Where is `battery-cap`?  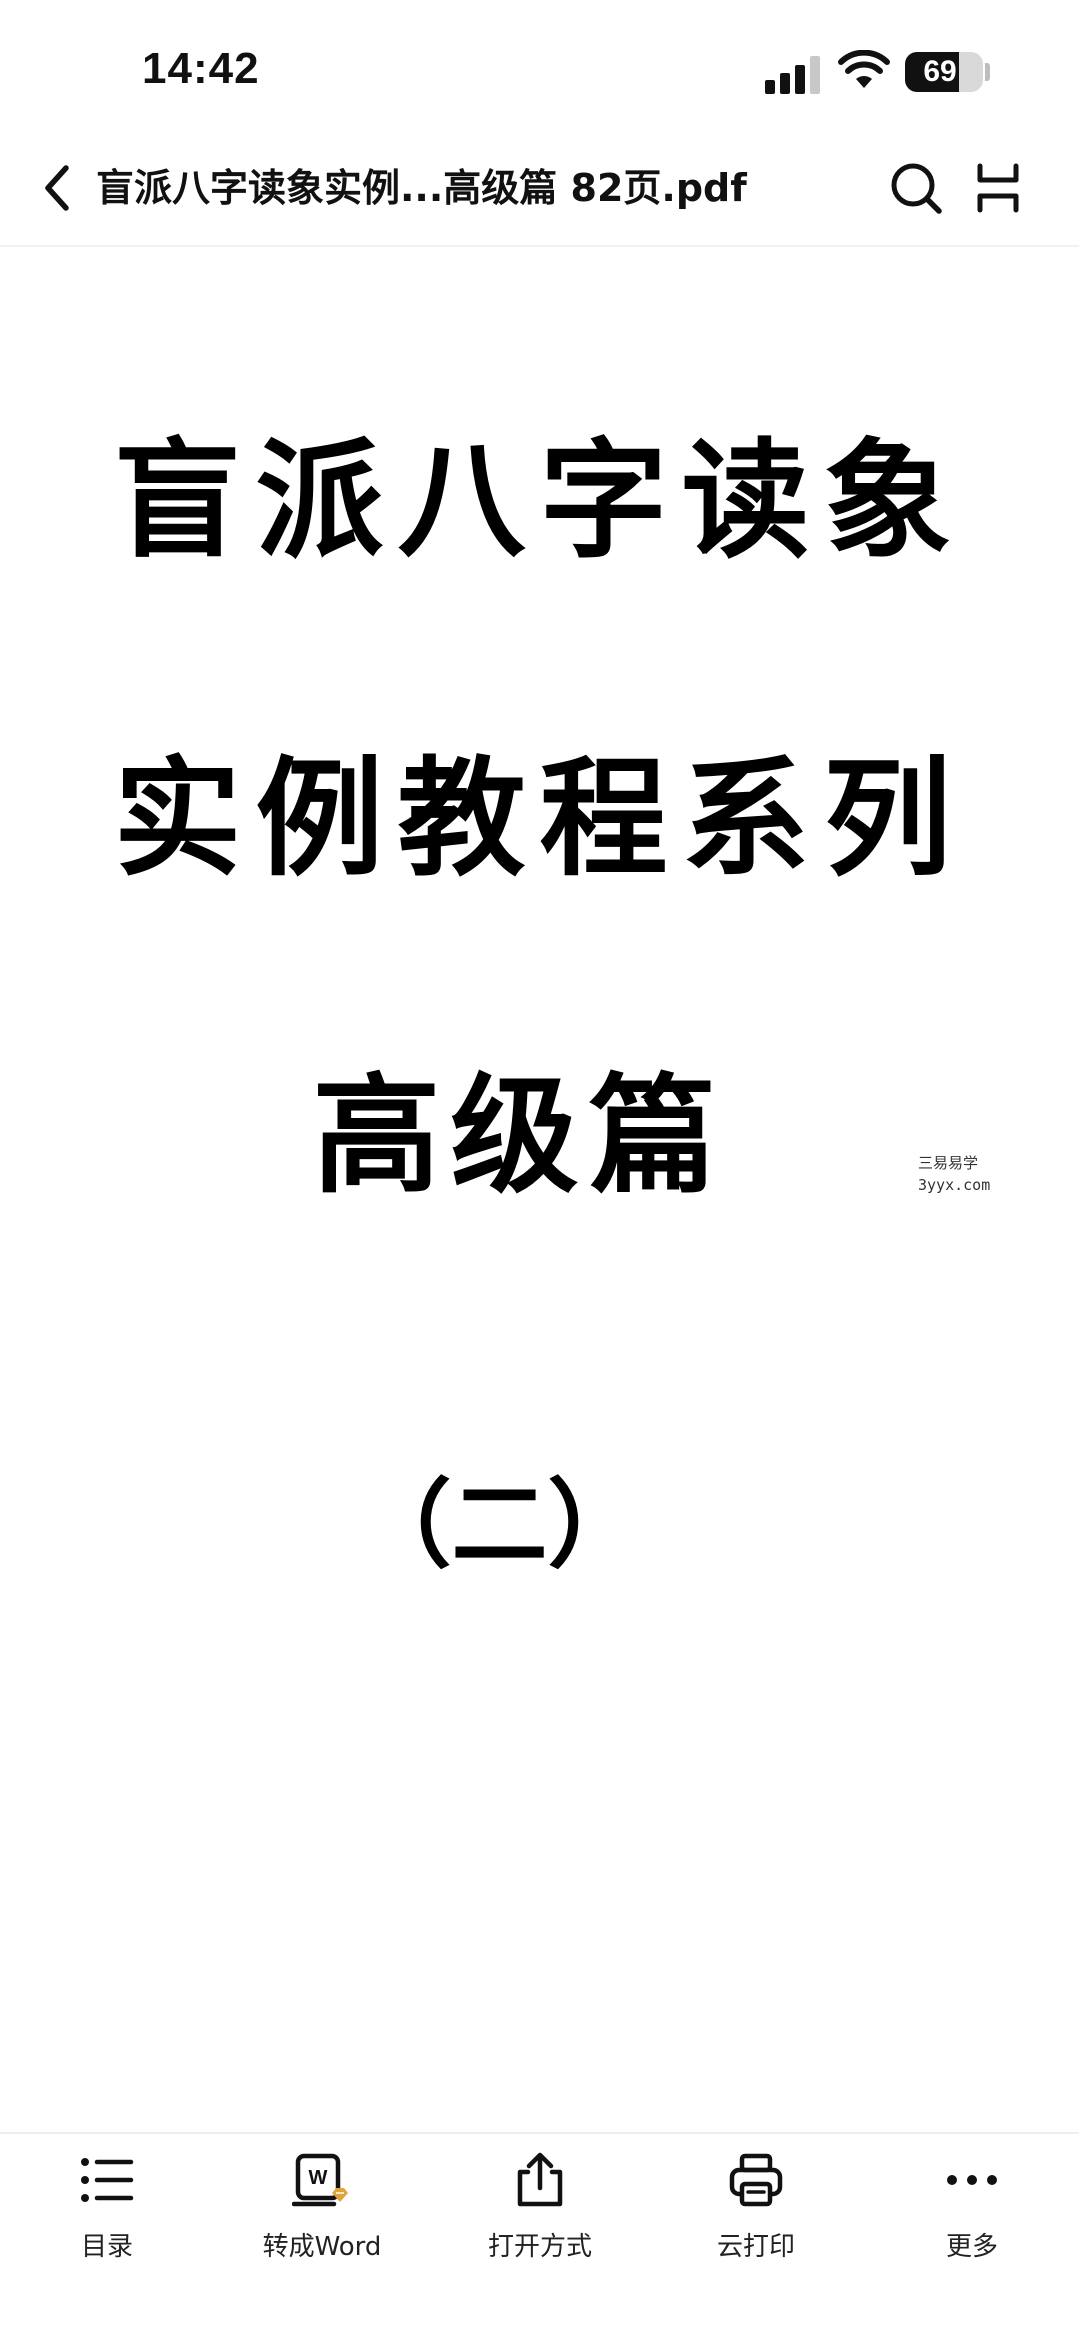 battery-cap is located at coordinates (987, 72).